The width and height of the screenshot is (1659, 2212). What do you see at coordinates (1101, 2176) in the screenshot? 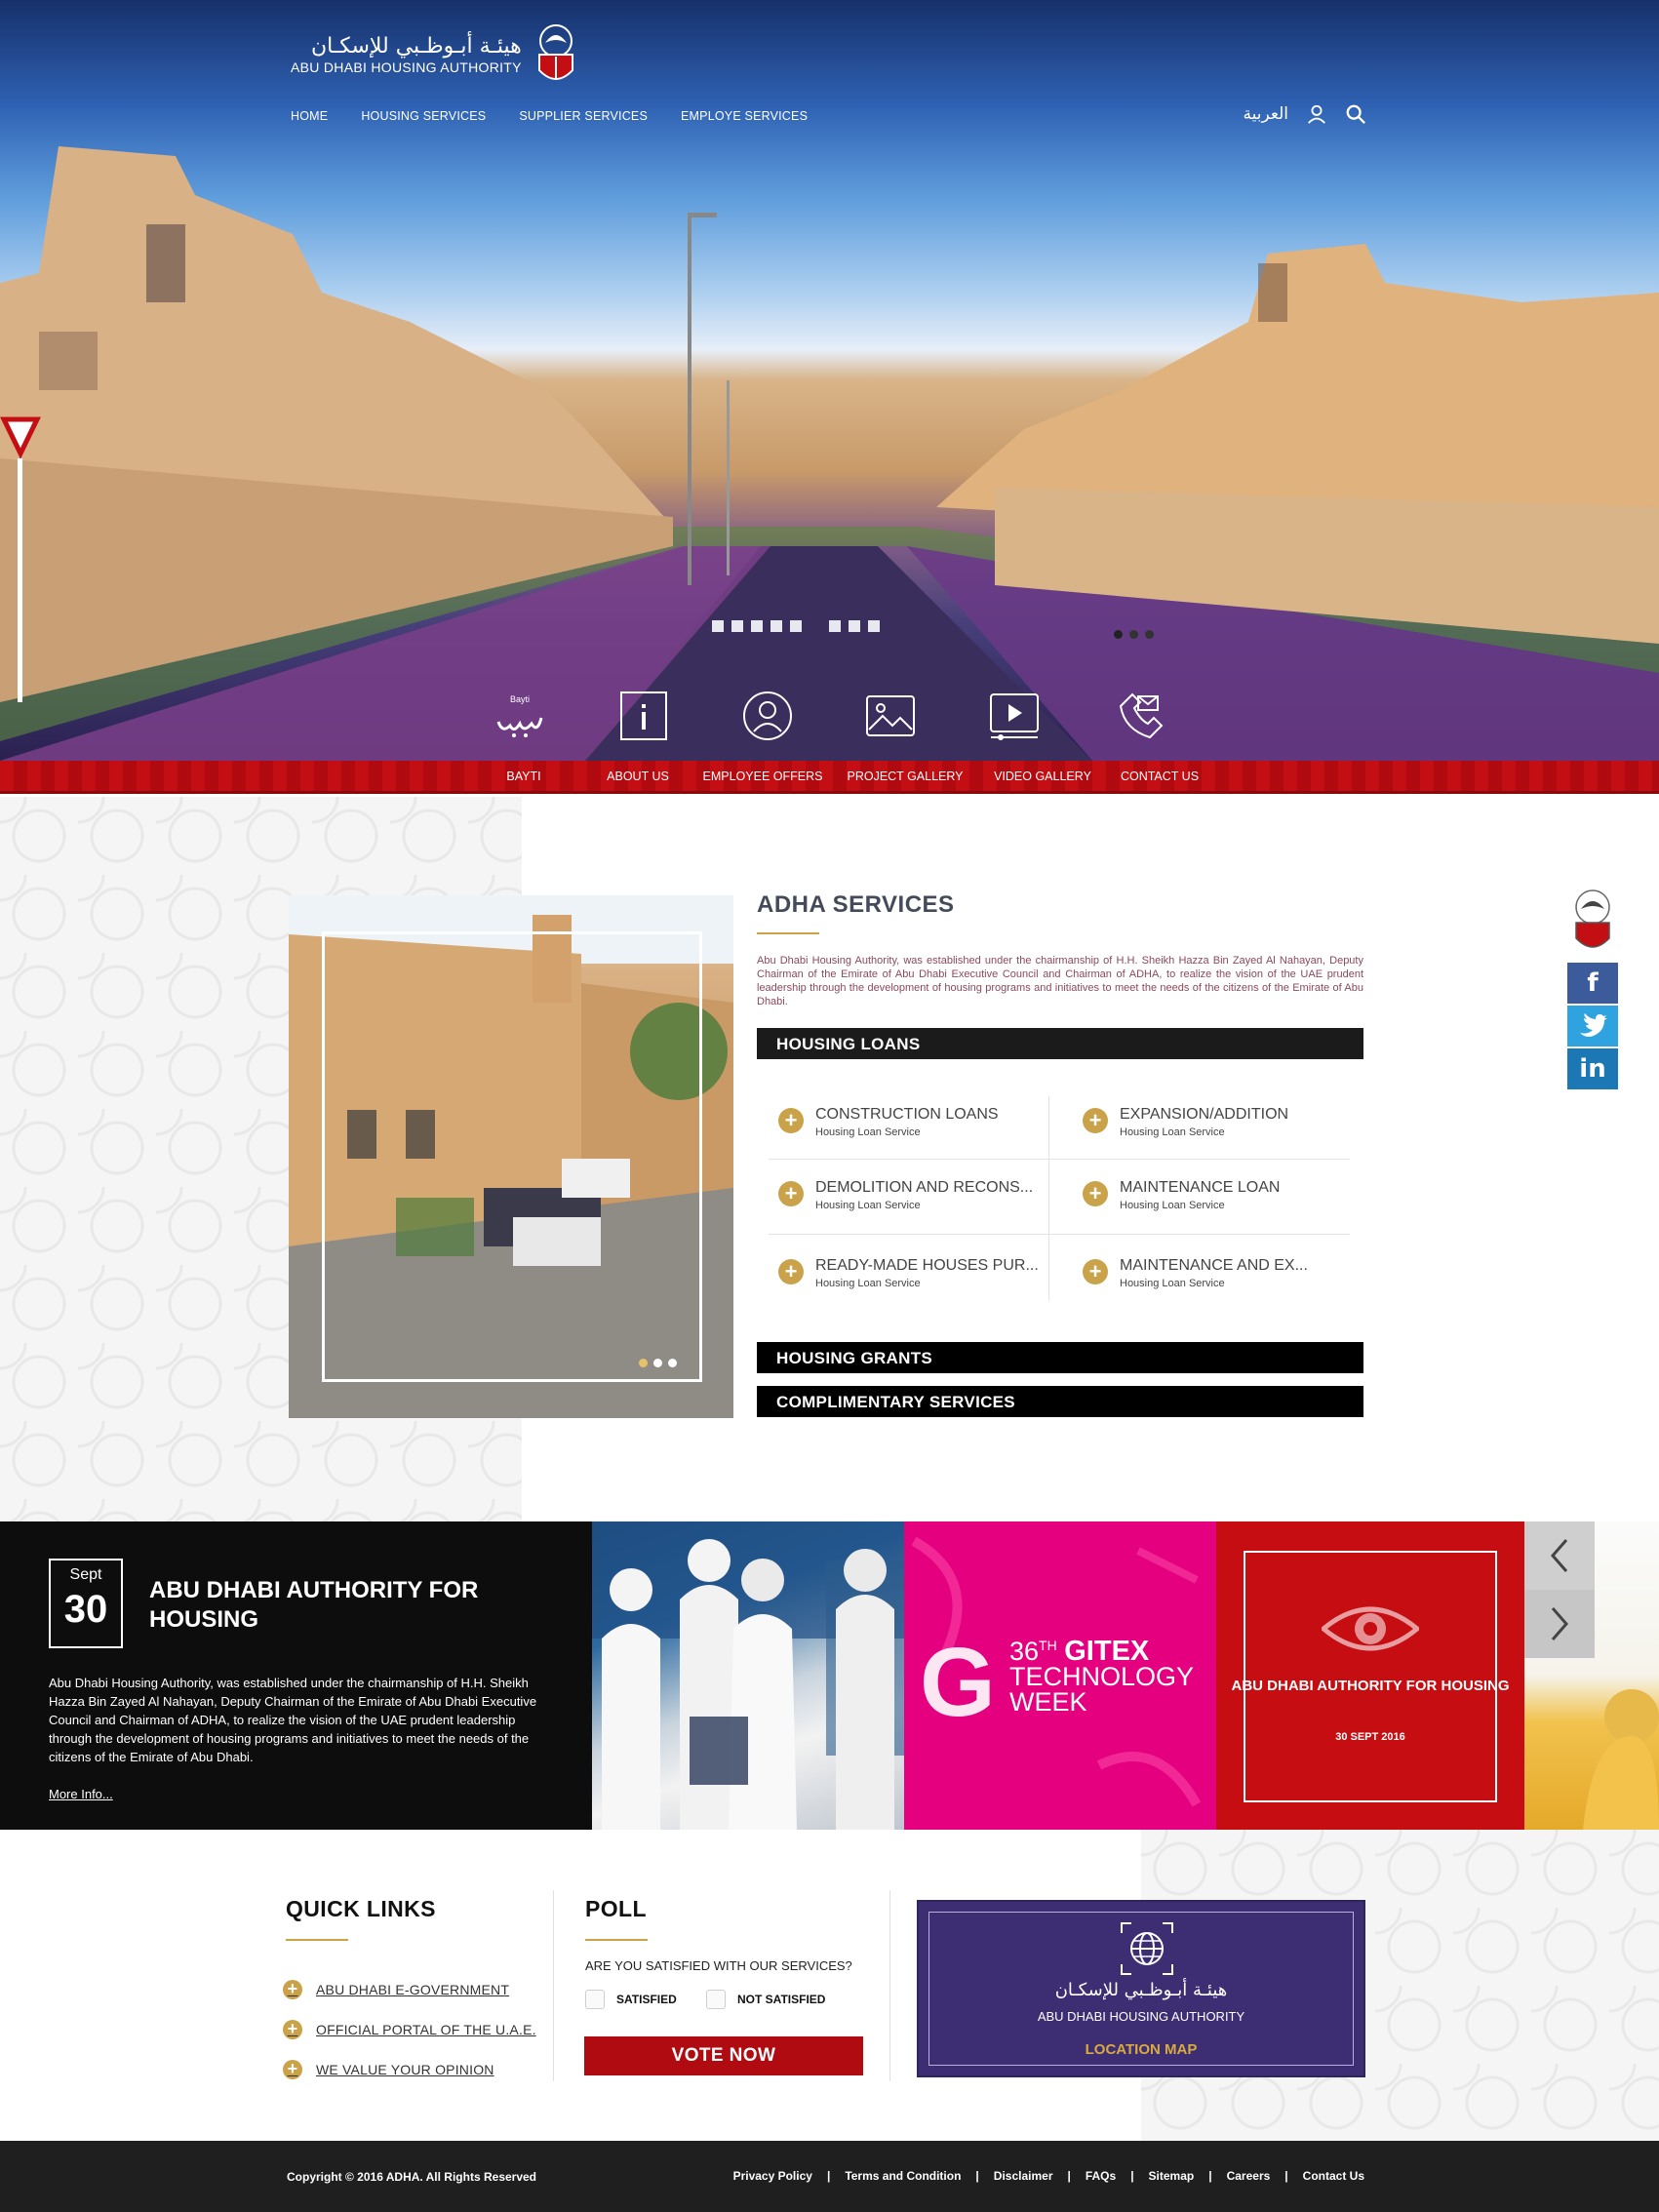
I see `footer-link-faqs: FAQs` at bounding box center [1101, 2176].